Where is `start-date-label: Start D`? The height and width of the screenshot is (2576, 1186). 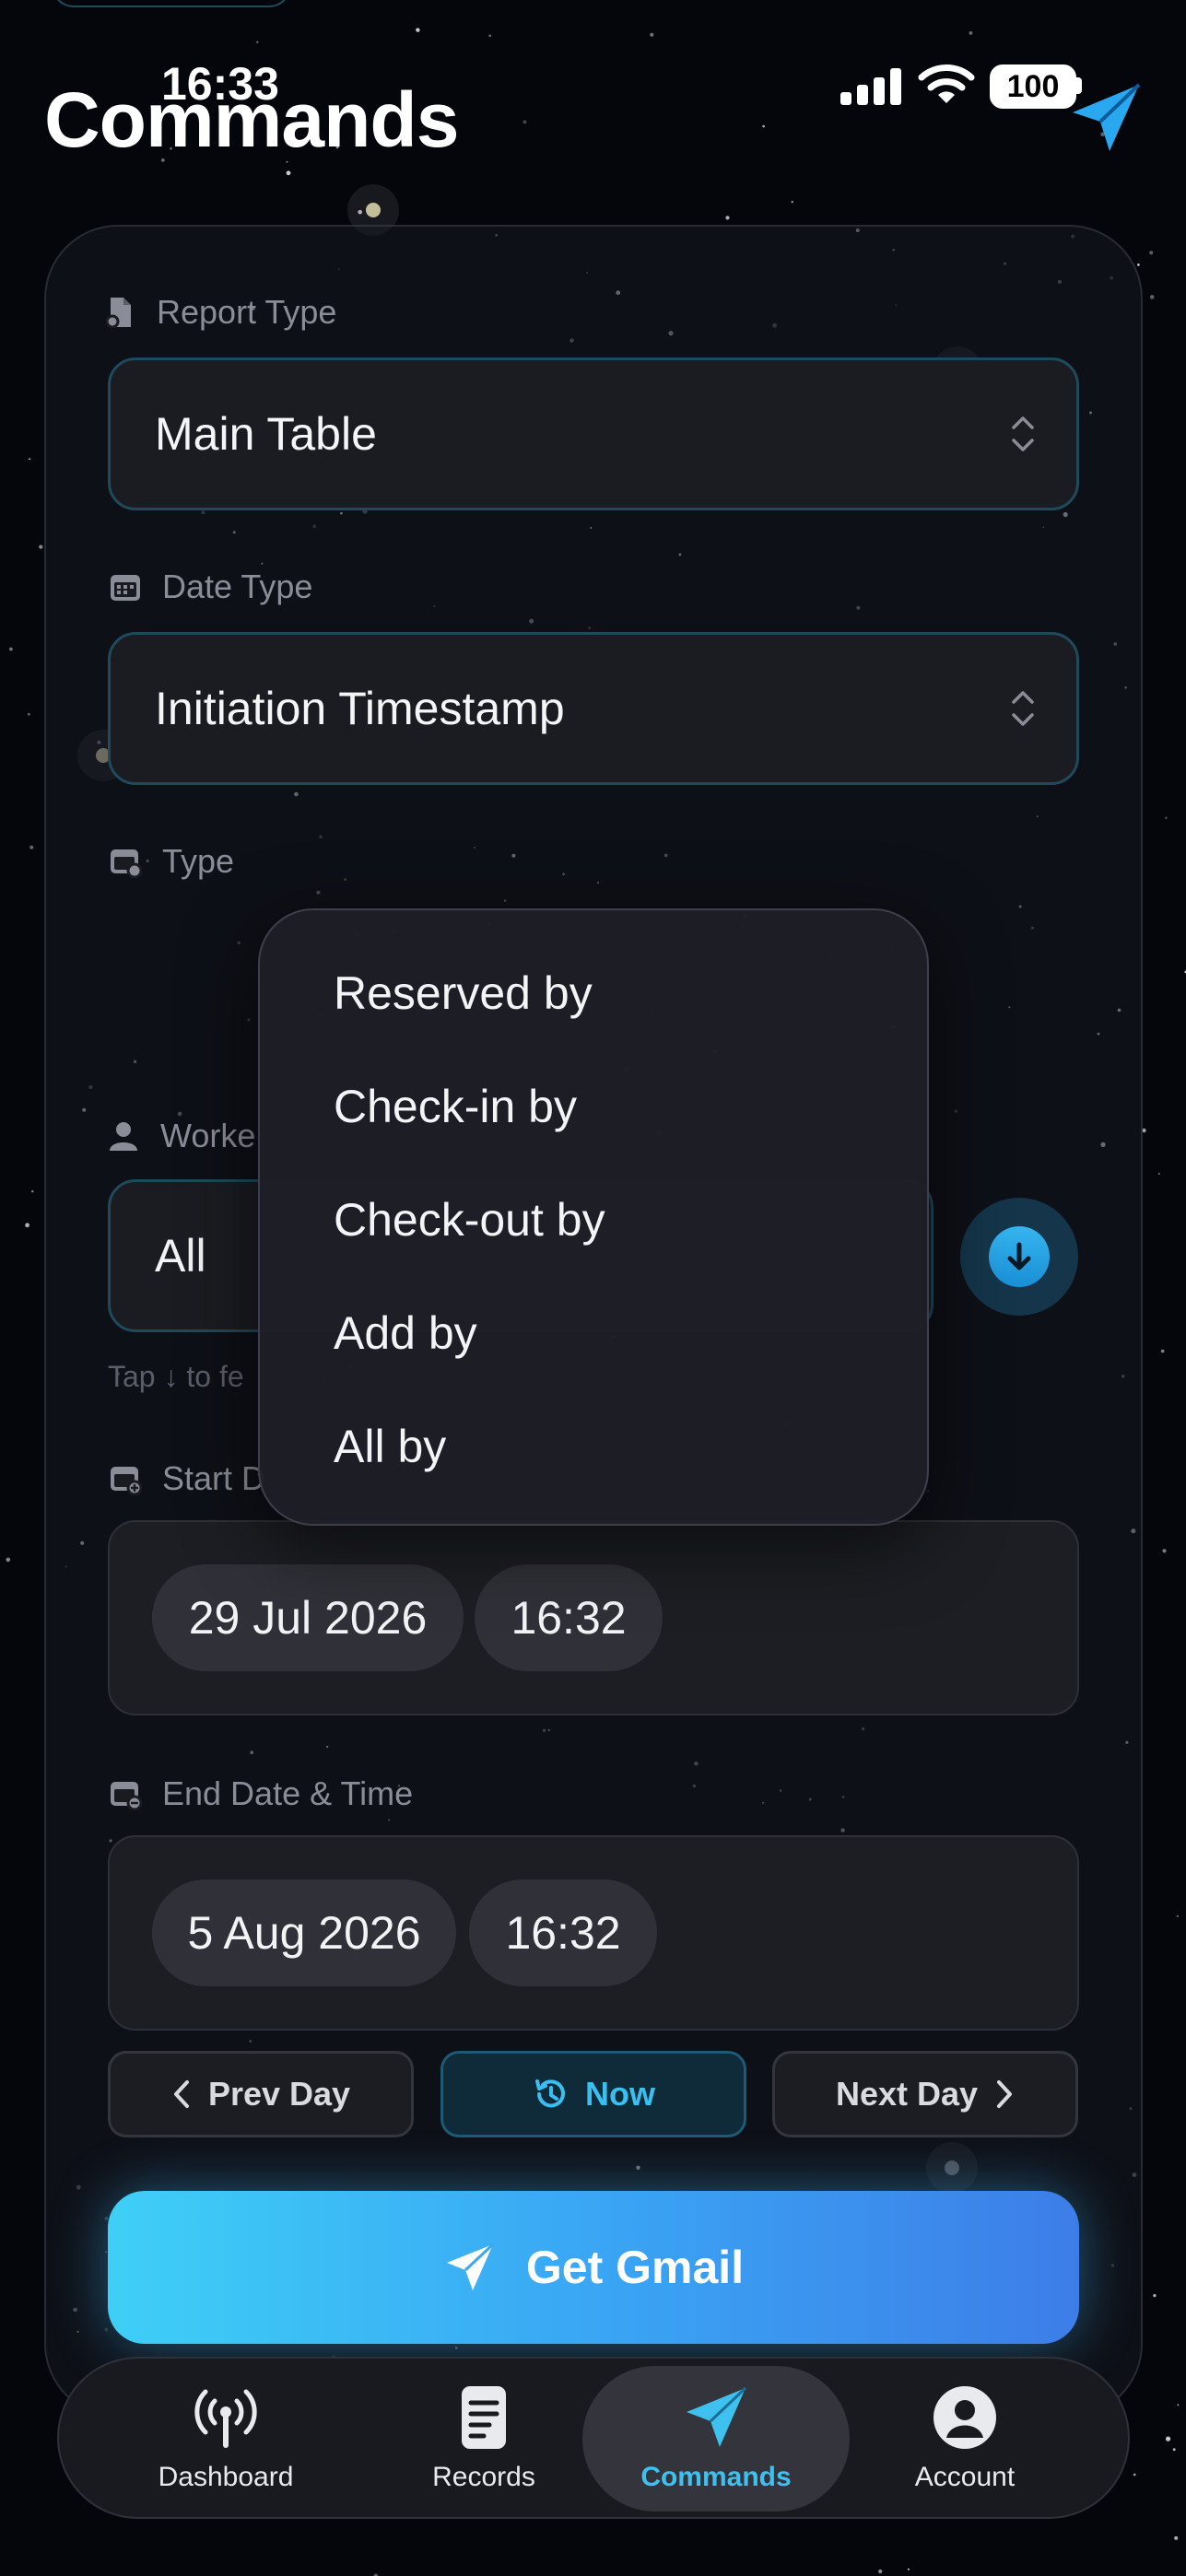
start-date-label: Start D is located at coordinates (187, 1478).